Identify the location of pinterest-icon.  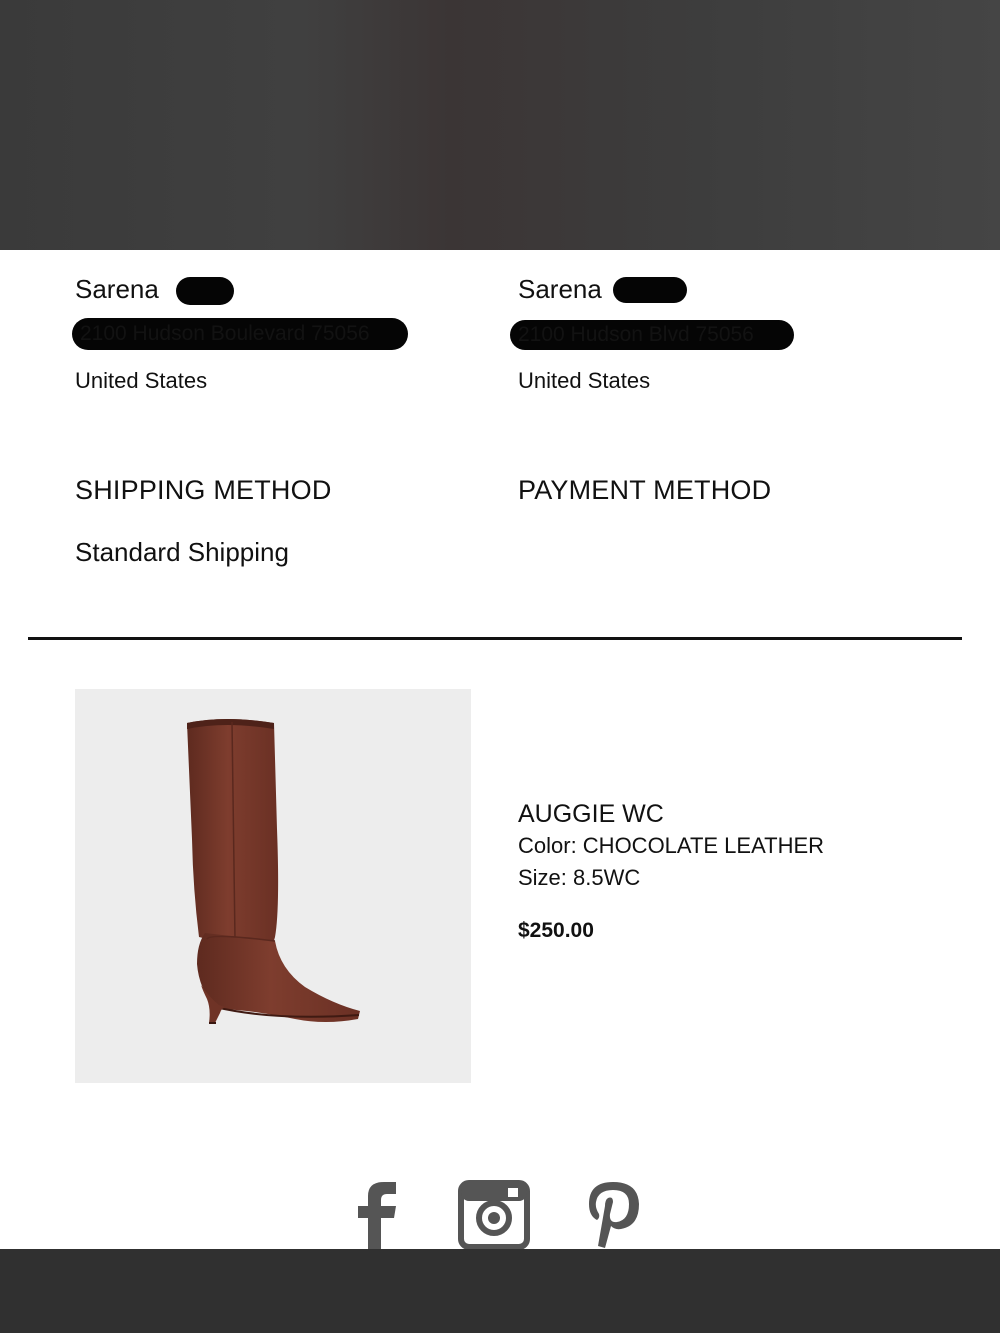
(613, 1216).